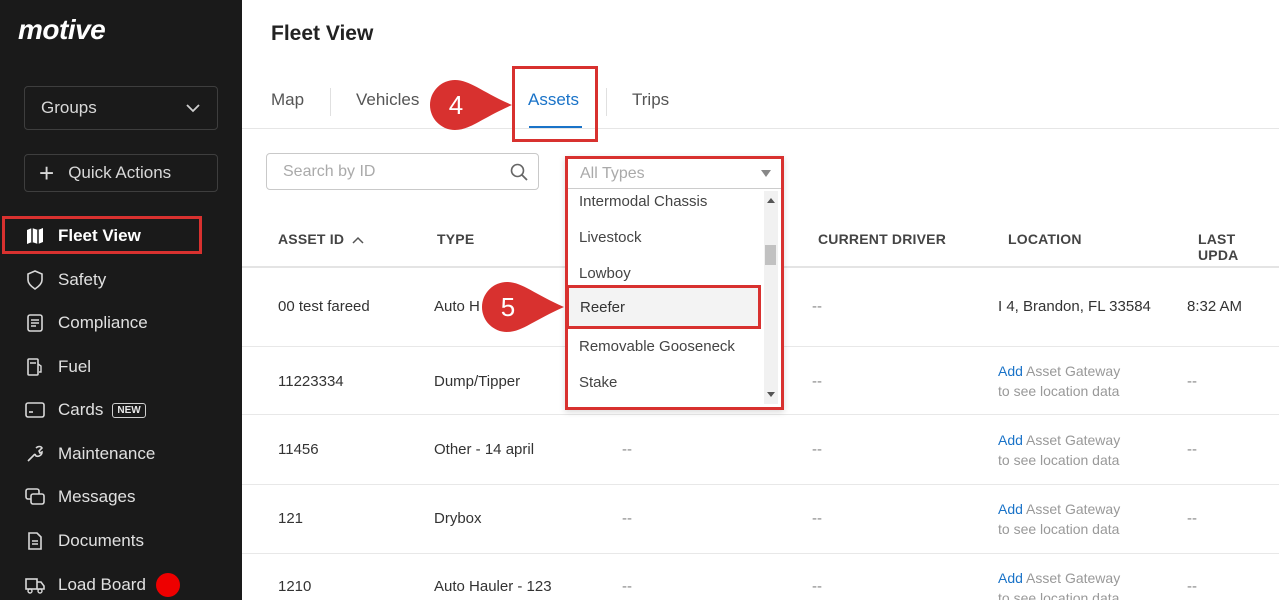 The image size is (1279, 600). What do you see at coordinates (287, 100) in the screenshot?
I see `tab-map: Map` at bounding box center [287, 100].